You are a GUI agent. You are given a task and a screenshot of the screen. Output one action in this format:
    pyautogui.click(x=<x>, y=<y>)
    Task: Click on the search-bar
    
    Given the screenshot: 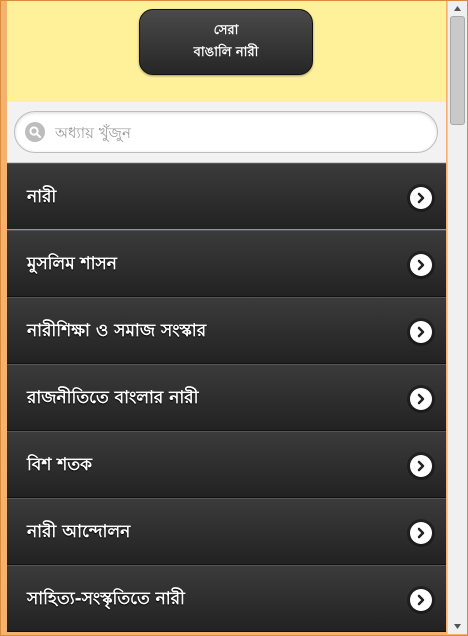 What is the action you would take?
    pyautogui.click(x=226, y=132)
    